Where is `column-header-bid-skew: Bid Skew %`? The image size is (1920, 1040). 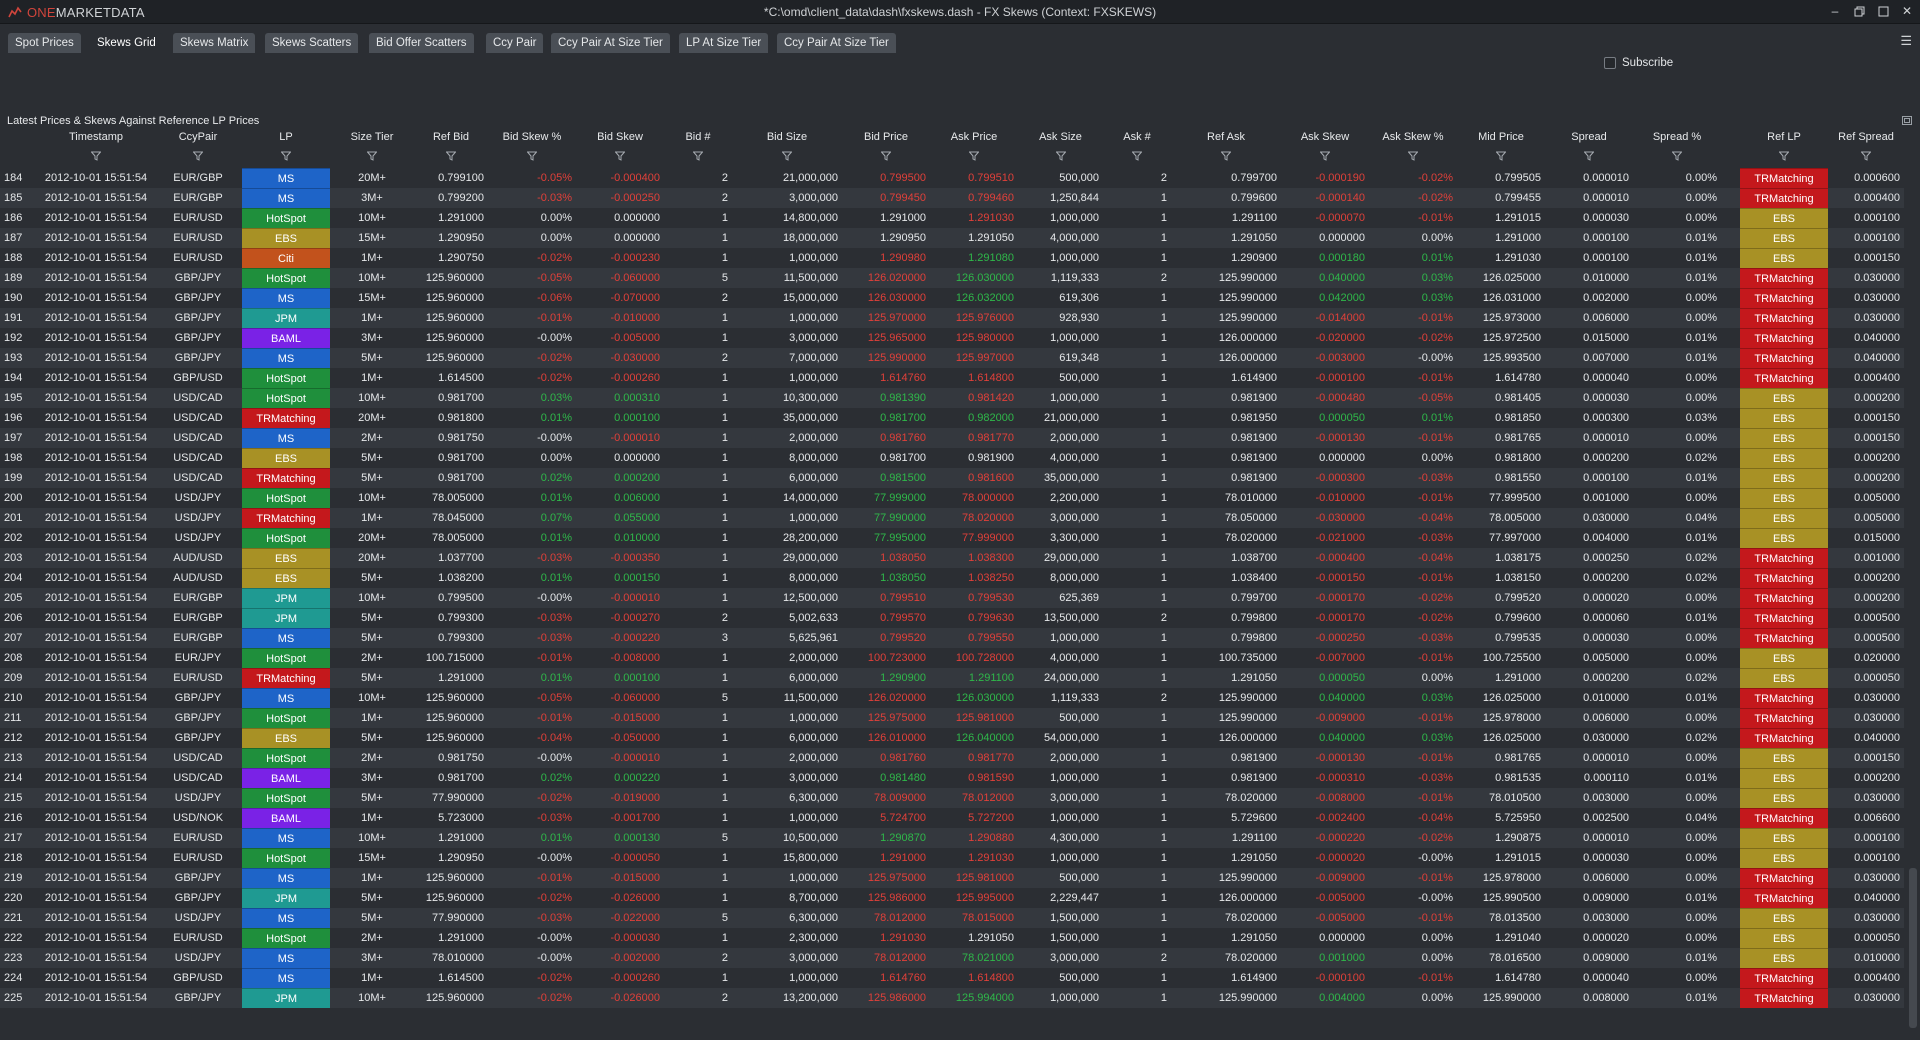
column-header-bid-skew: Bid Skew % is located at coordinates (532, 138).